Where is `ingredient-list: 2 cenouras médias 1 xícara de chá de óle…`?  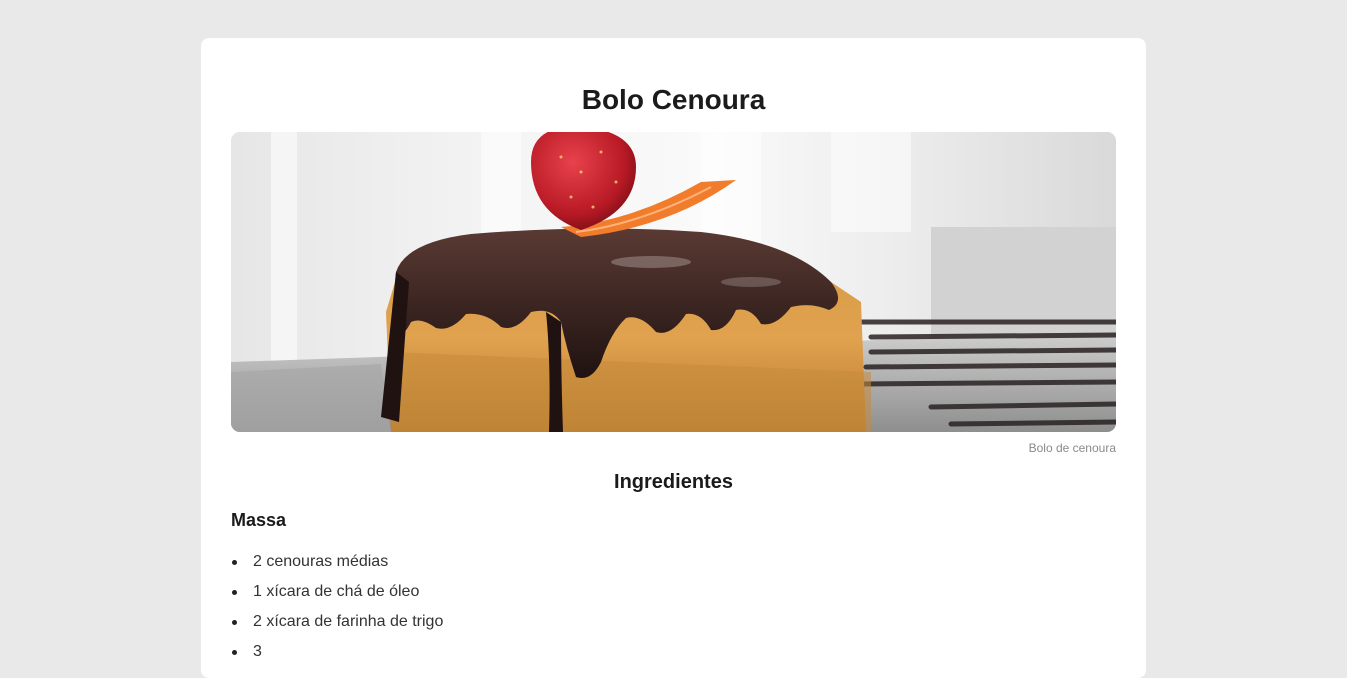 ingredient-list: 2 cenouras médias 1 xícara de chá de óle… is located at coordinates (673, 607).